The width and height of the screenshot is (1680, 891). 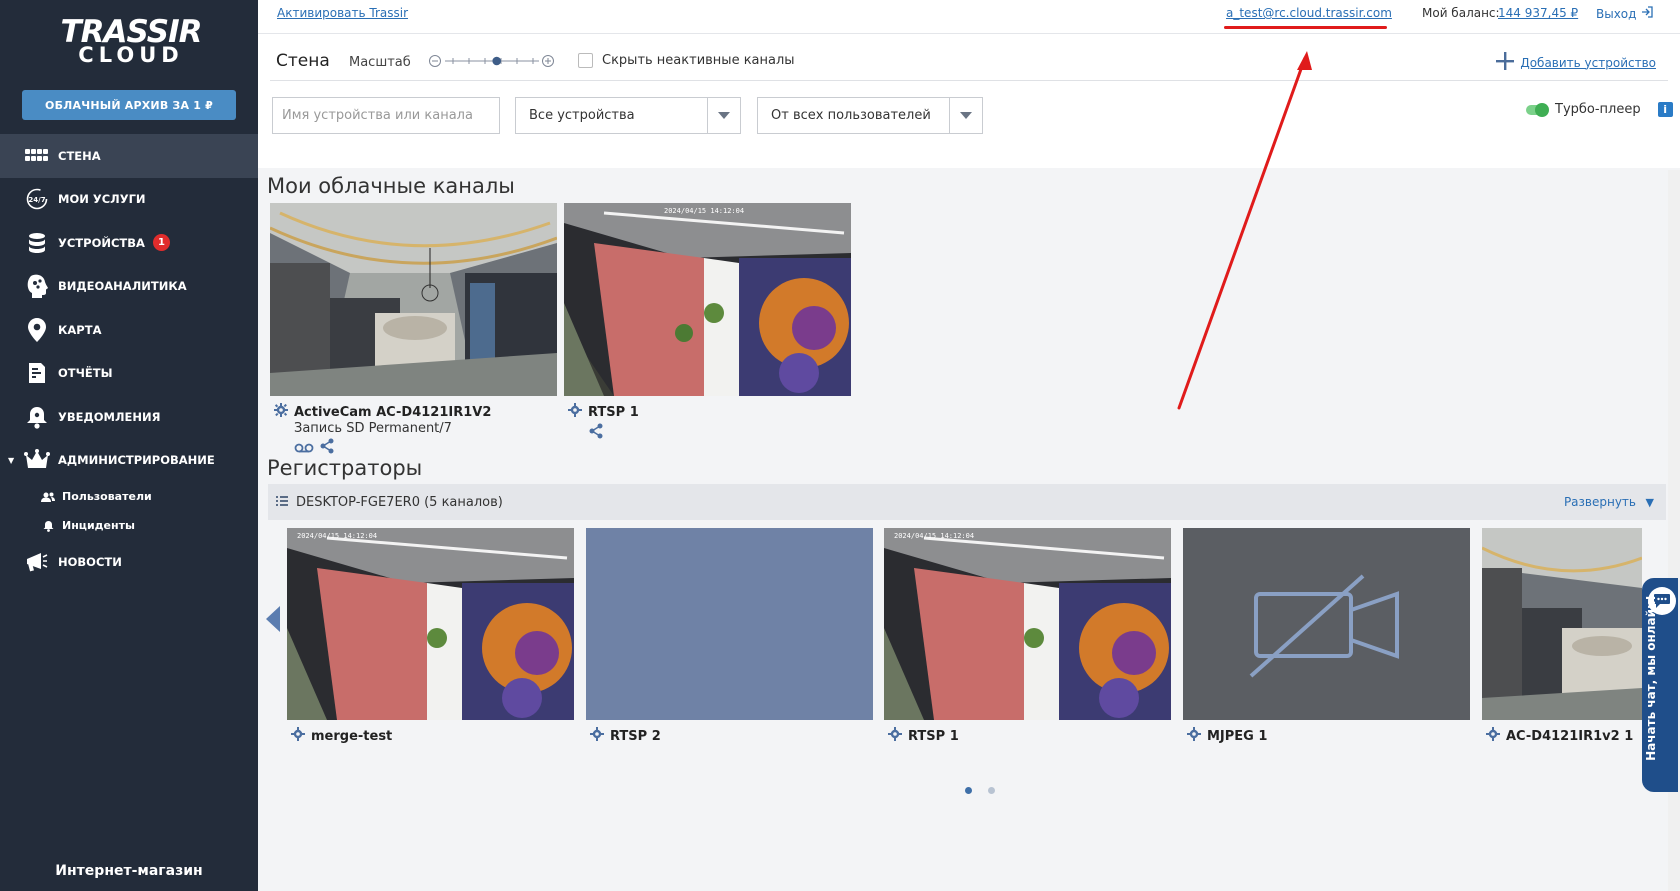 I want to click on channel-label: MJPEG 1, so click(x=1328, y=736).